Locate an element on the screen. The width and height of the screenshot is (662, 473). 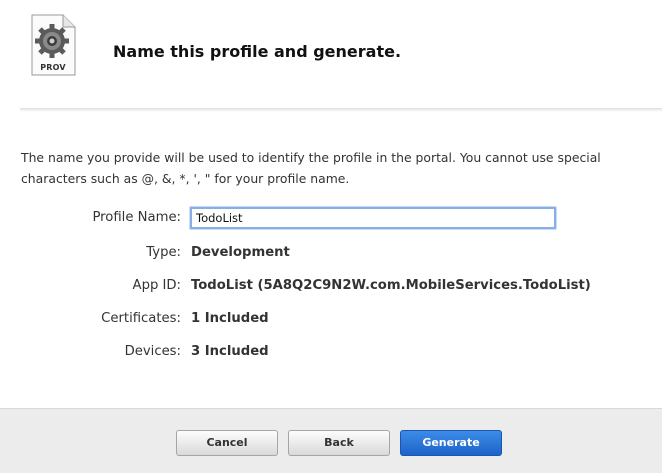
devices-label: Devices: is located at coordinates (152, 351).